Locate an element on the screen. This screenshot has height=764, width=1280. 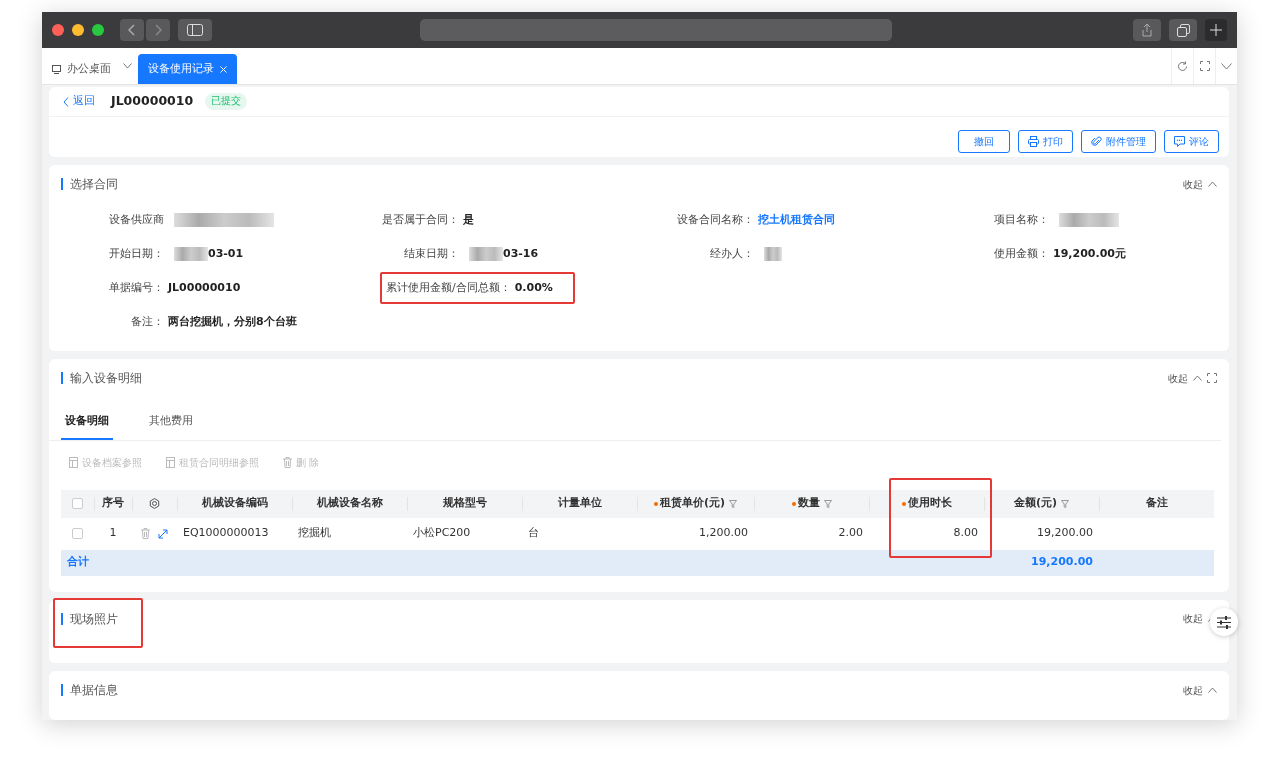
chevron-right-icon is located at coordinates (158, 30).